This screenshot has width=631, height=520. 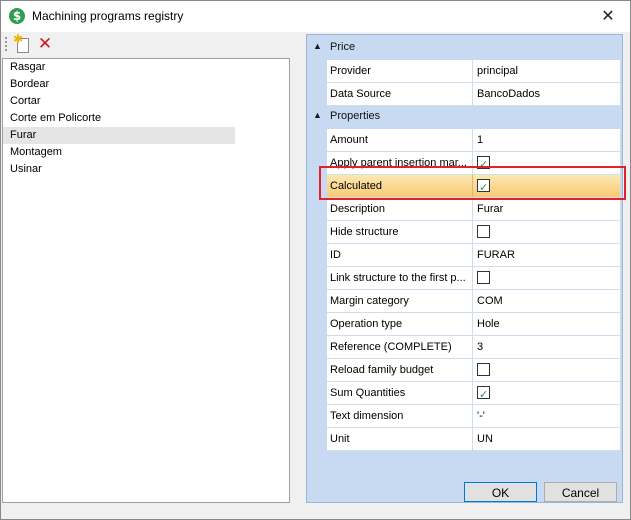 I want to click on property-row: Unit UN, so click(x=473, y=439).